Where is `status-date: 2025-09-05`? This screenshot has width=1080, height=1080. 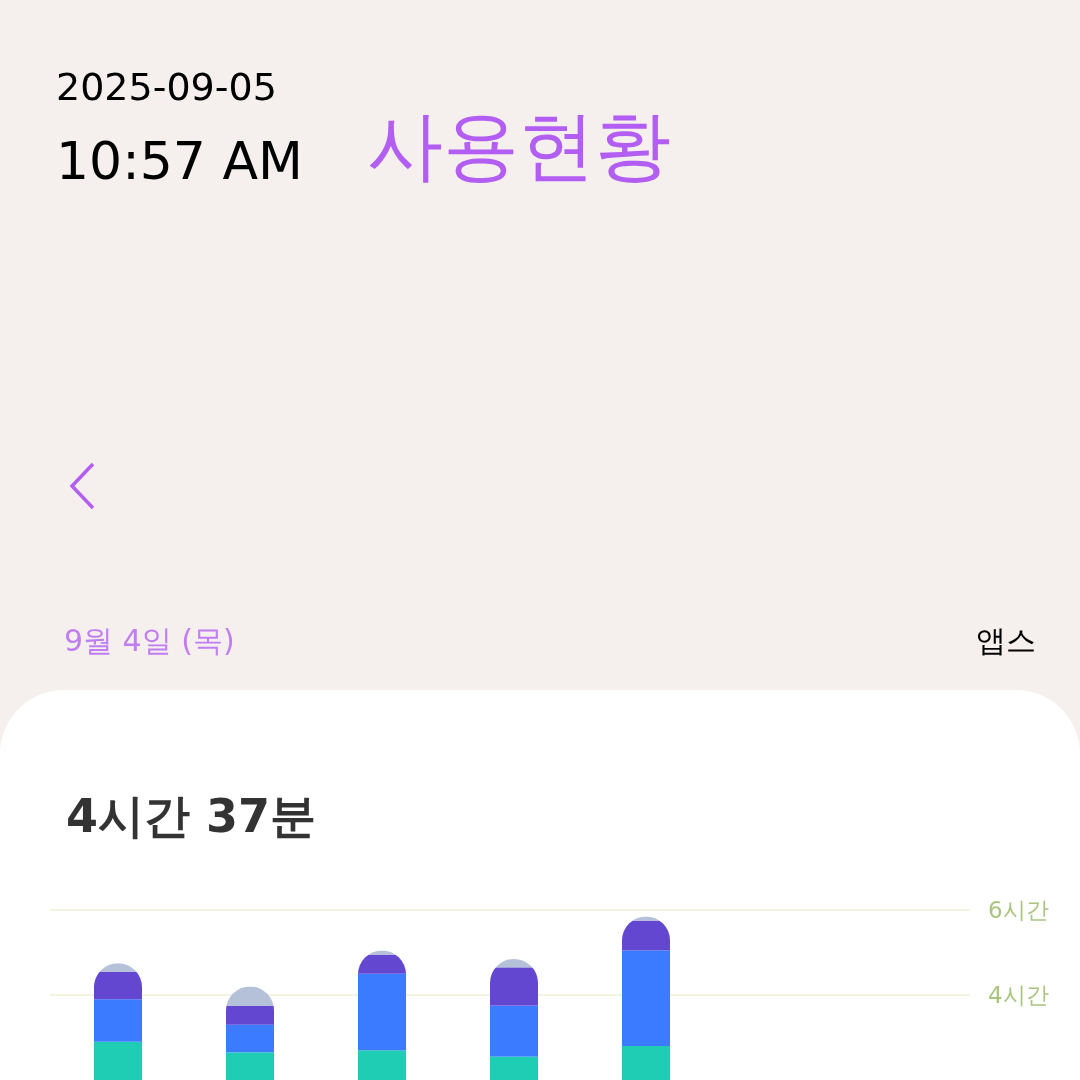 status-date: 2025-09-05 is located at coordinates (167, 87).